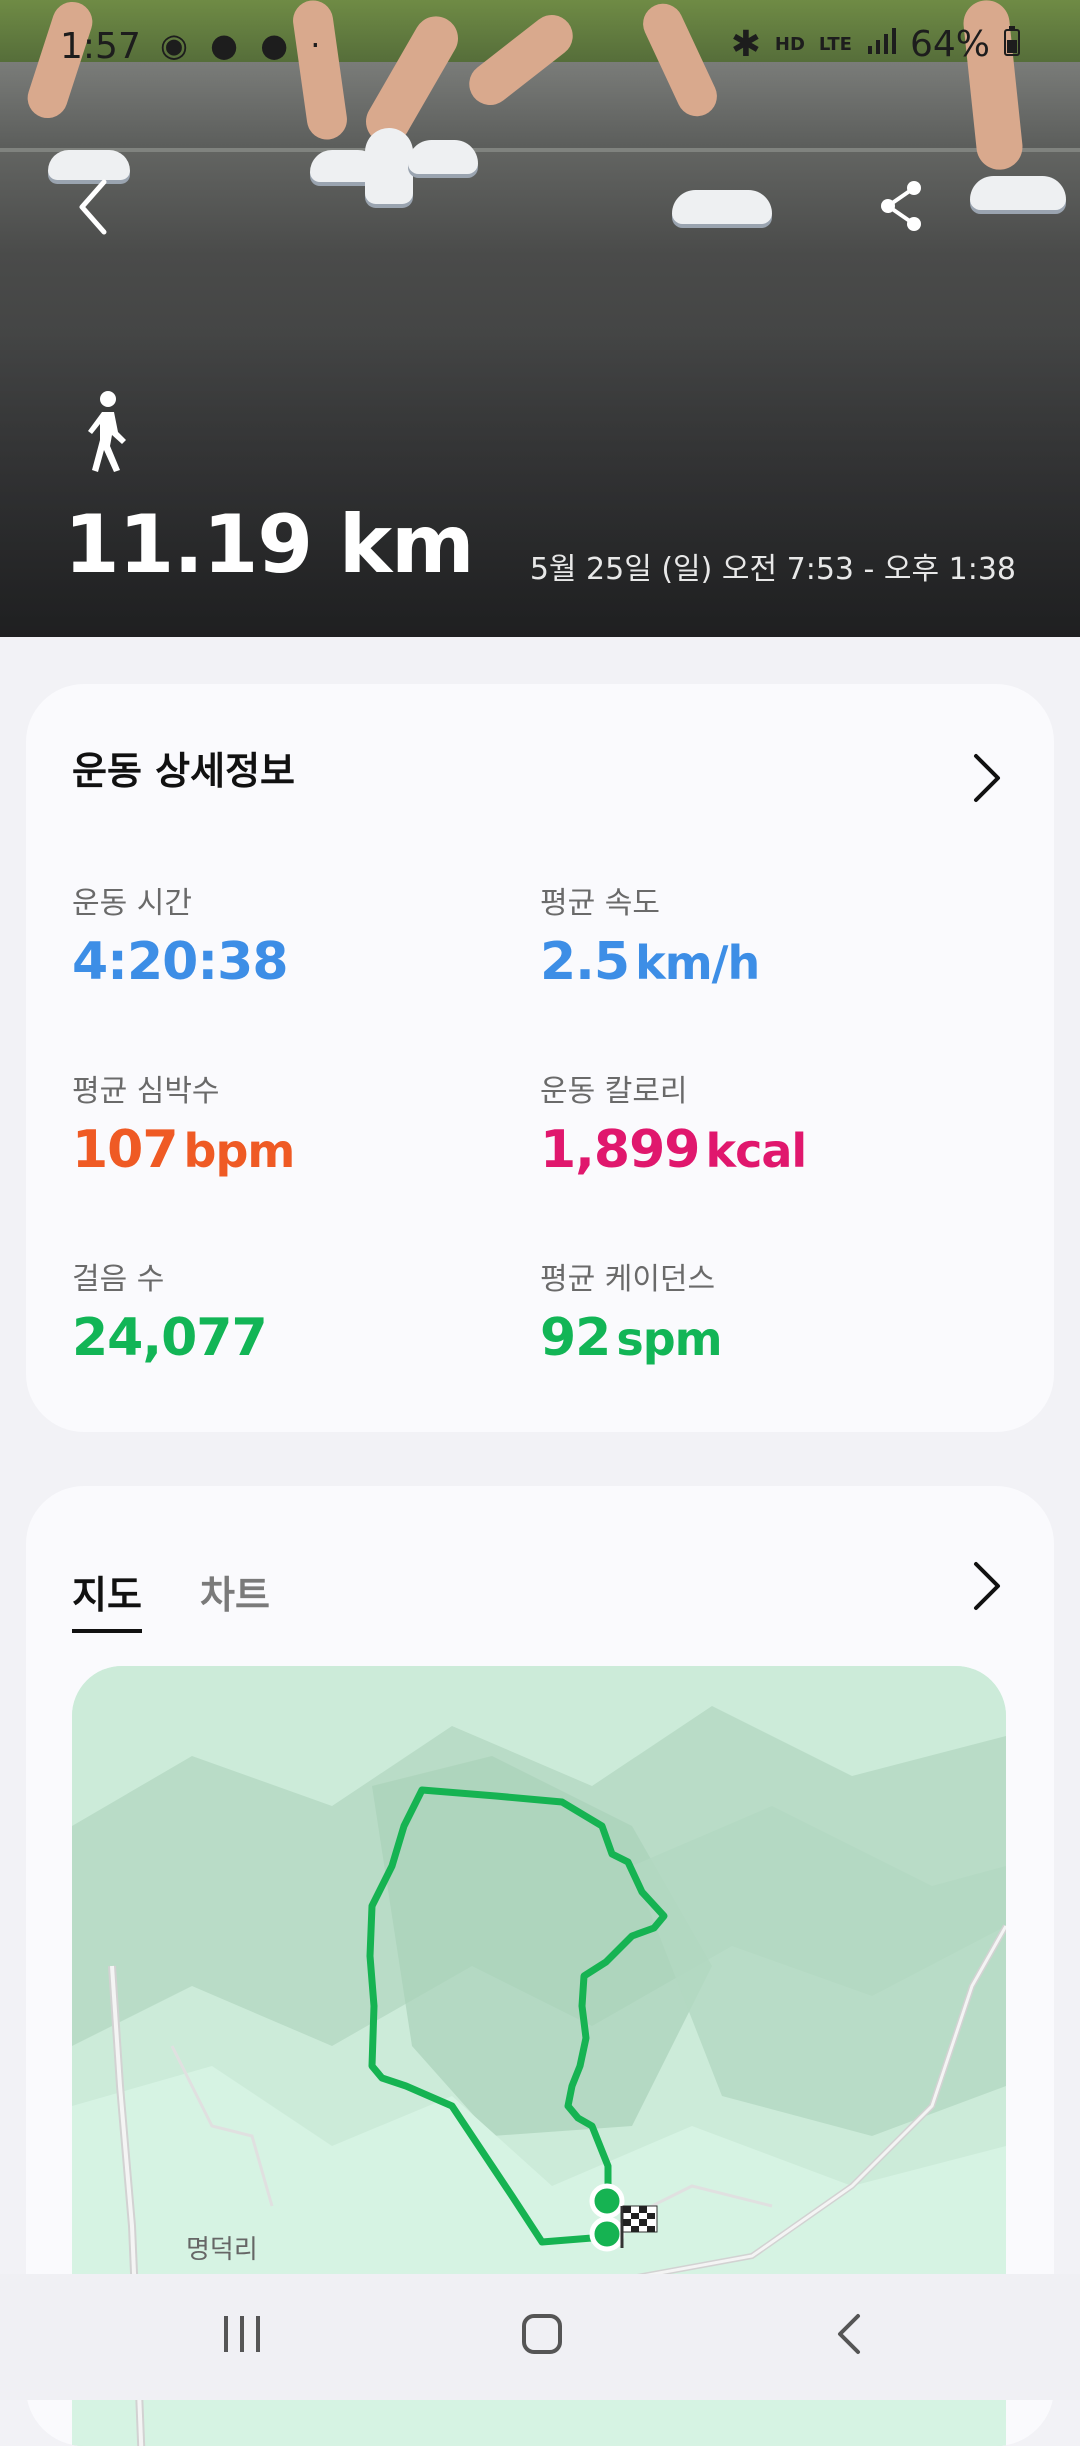  I want to click on metric-label: 평균 심박수, so click(146, 1091).